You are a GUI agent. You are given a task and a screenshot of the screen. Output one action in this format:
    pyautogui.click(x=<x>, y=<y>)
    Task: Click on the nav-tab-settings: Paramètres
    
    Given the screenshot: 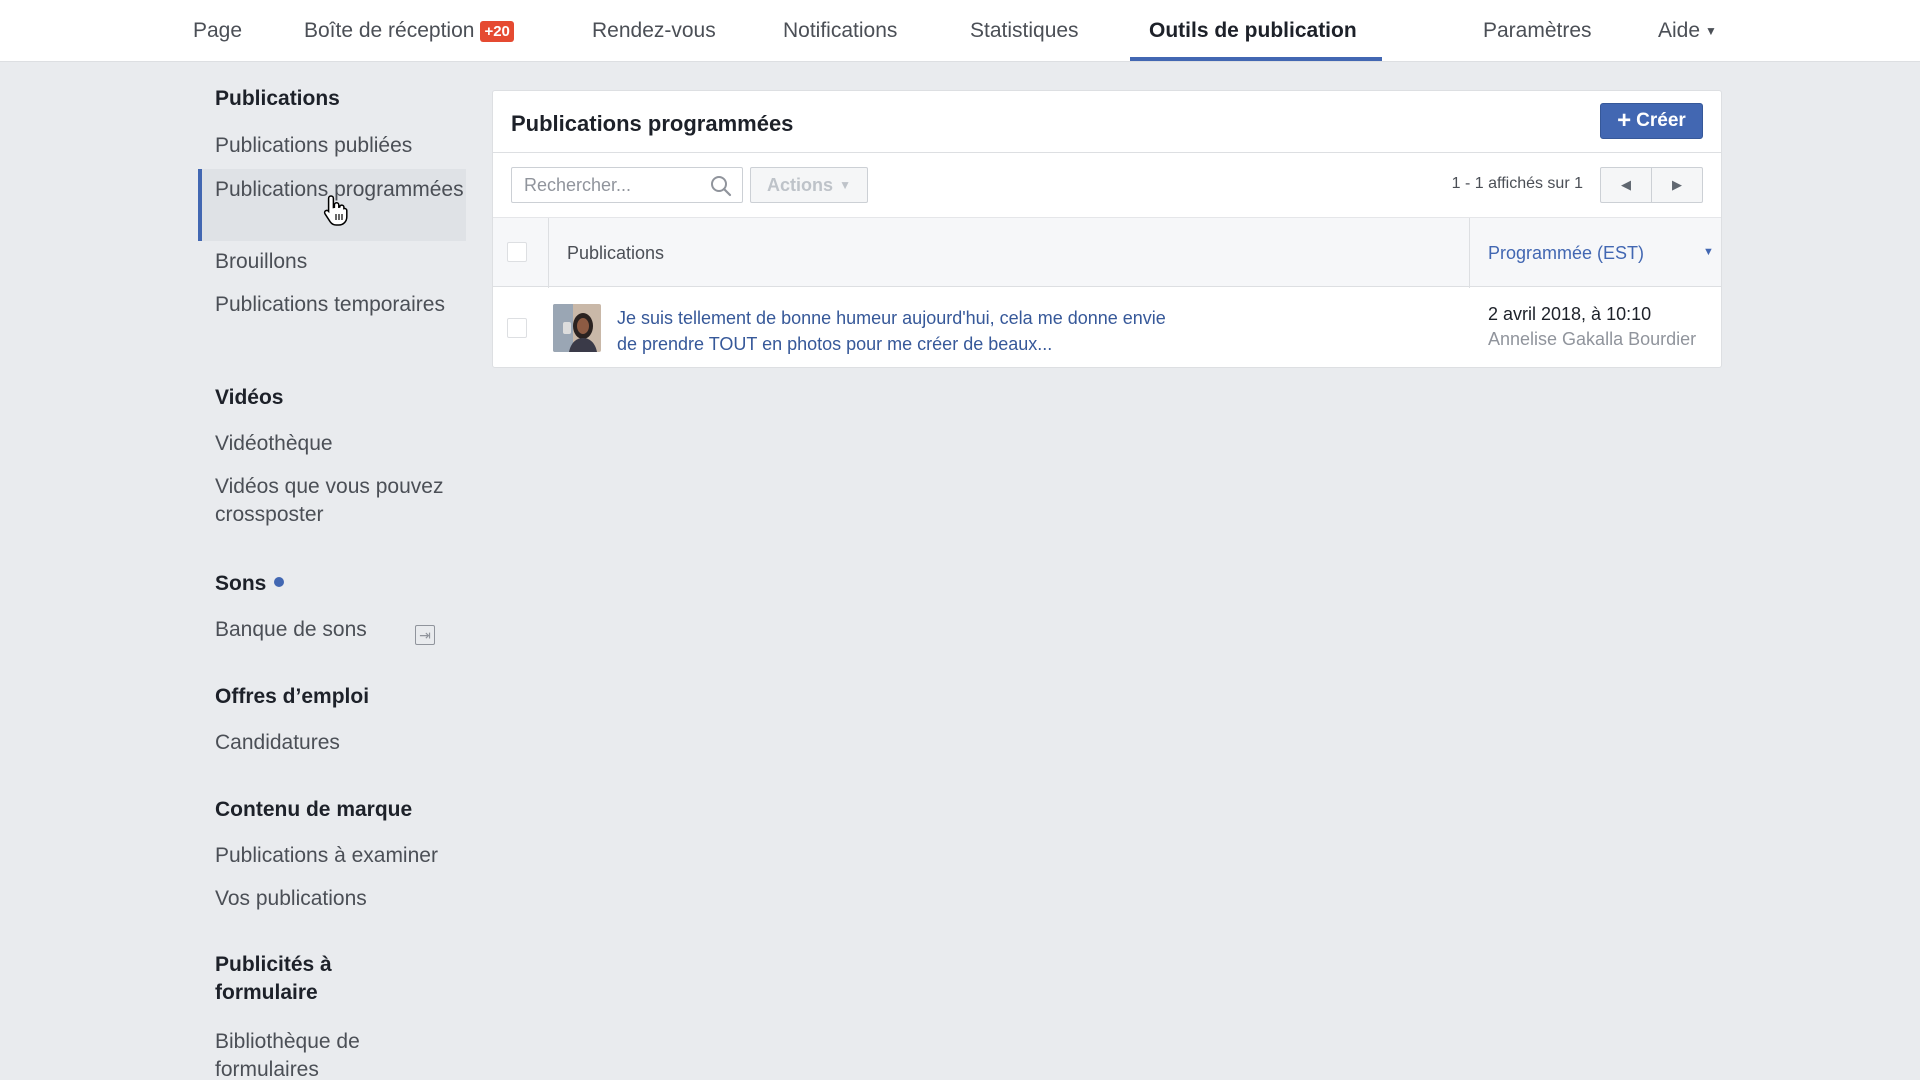 What is the action you would take?
    pyautogui.click(x=1537, y=31)
    